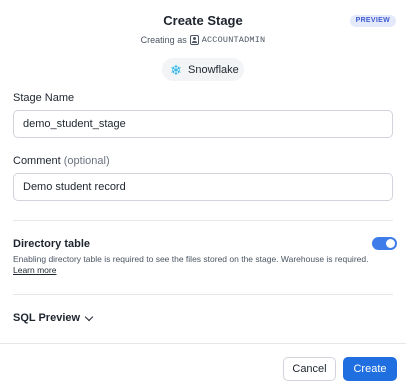 The image size is (406, 388). Describe the element at coordinates (370, 369) in the screenshot. I see `create-button: Create` at that location.